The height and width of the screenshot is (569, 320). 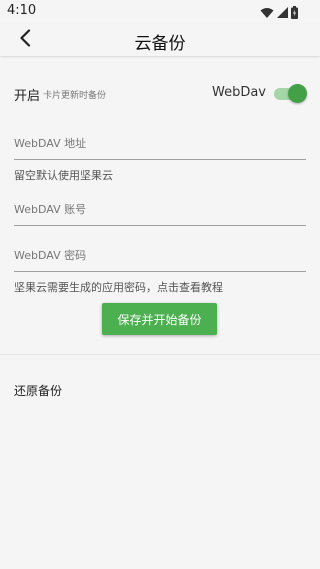 I want to click on restore-backup-item: 还原备份, so click(x=160, y=390).